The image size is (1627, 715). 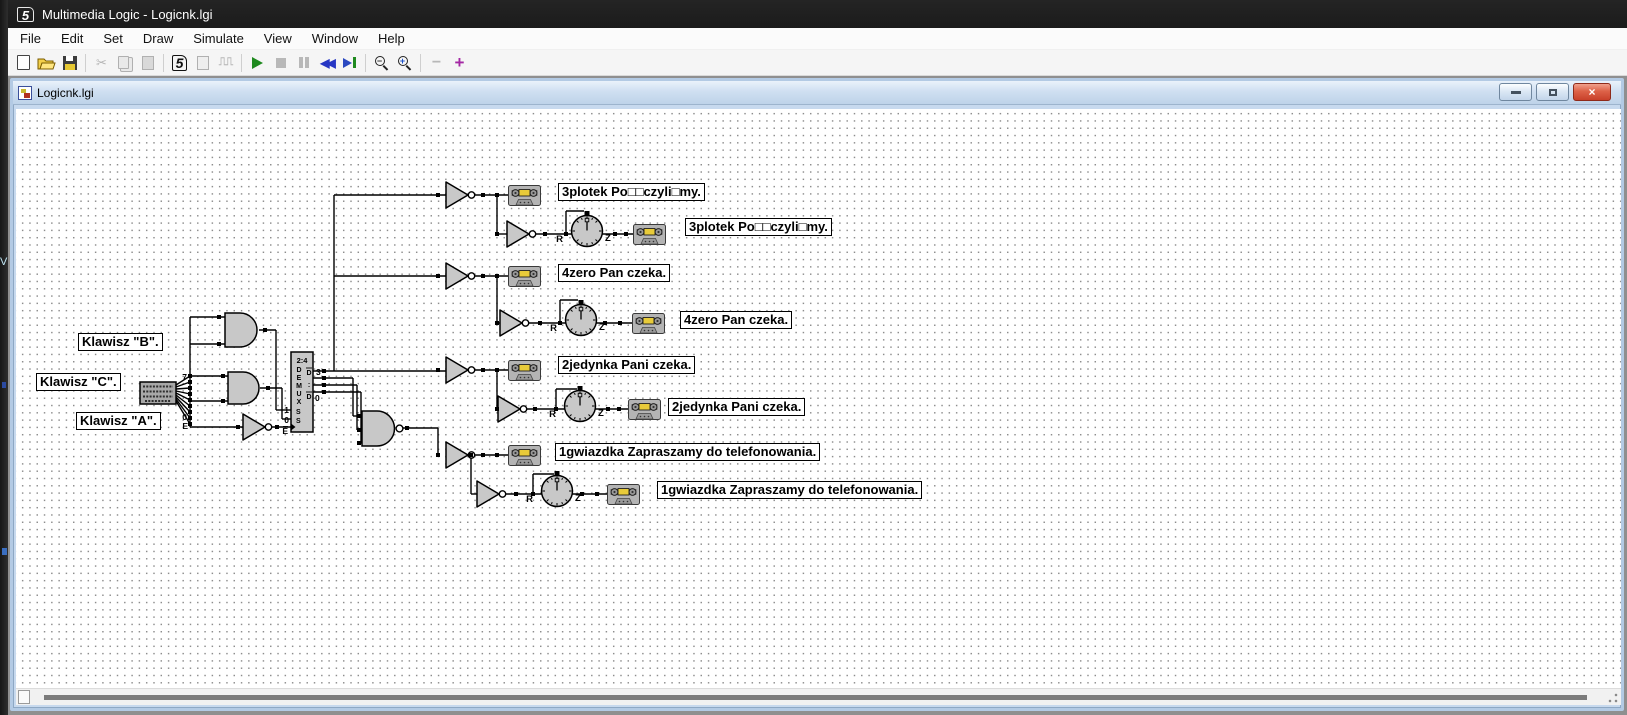 I want to click on cassette-row3-a, so click(x=524, y=370).